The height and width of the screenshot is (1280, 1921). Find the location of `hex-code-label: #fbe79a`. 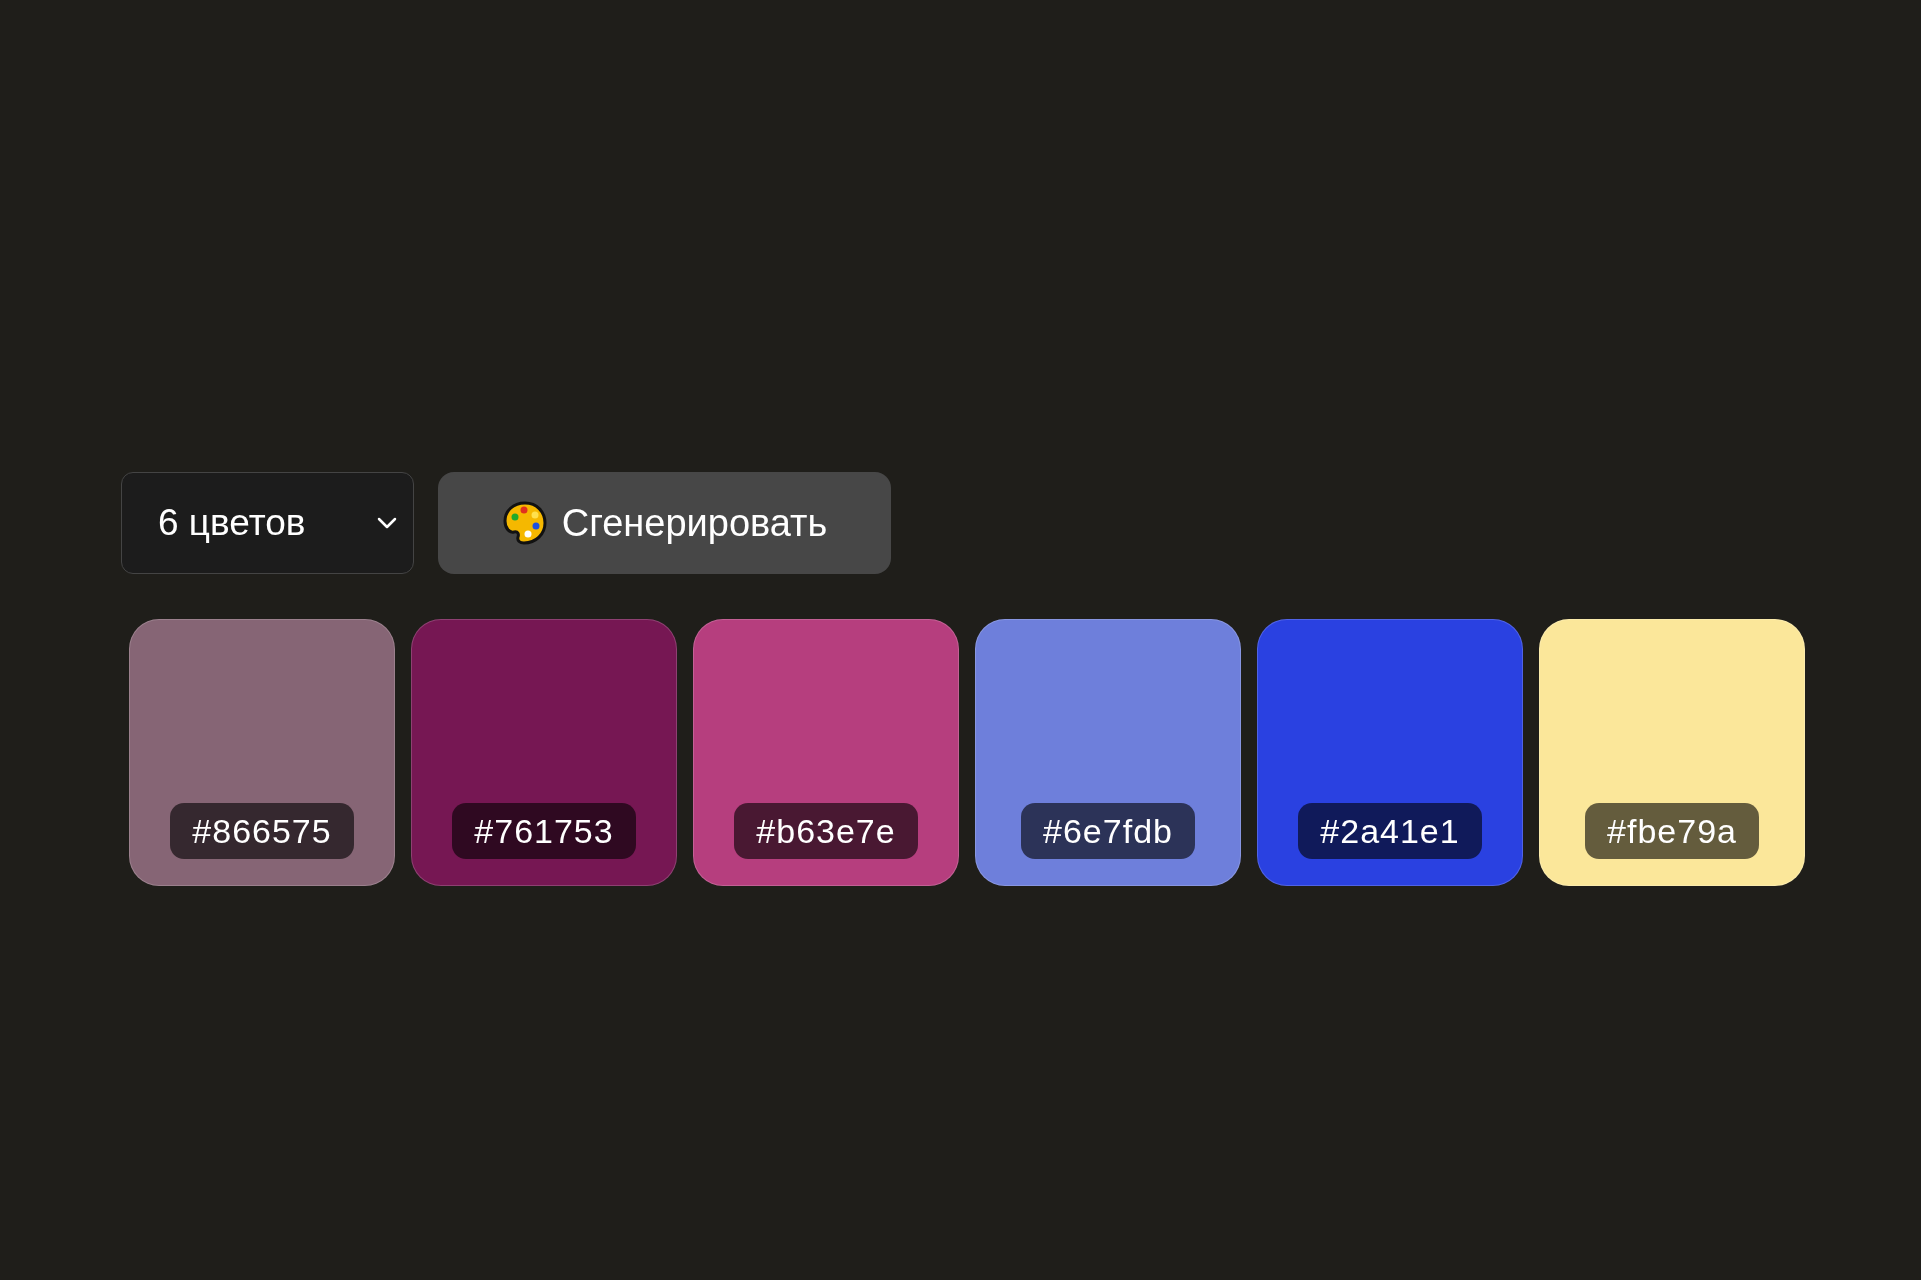

hex-code-label: #fbe79a is located at coordinates (1672, 831).